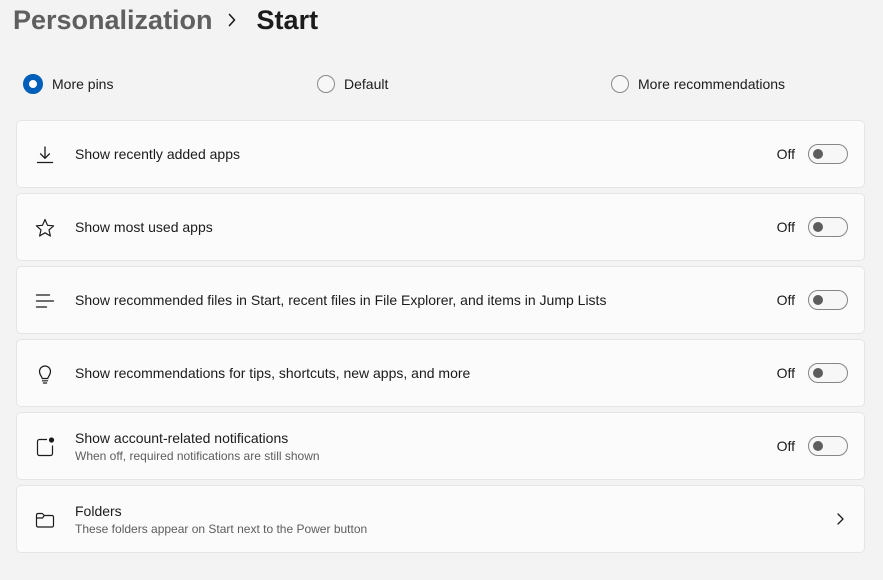  What do you see at coordinates (840, 519) in the screenshot?
I see `chevron-right-icon` at bounding box center [840, 519].